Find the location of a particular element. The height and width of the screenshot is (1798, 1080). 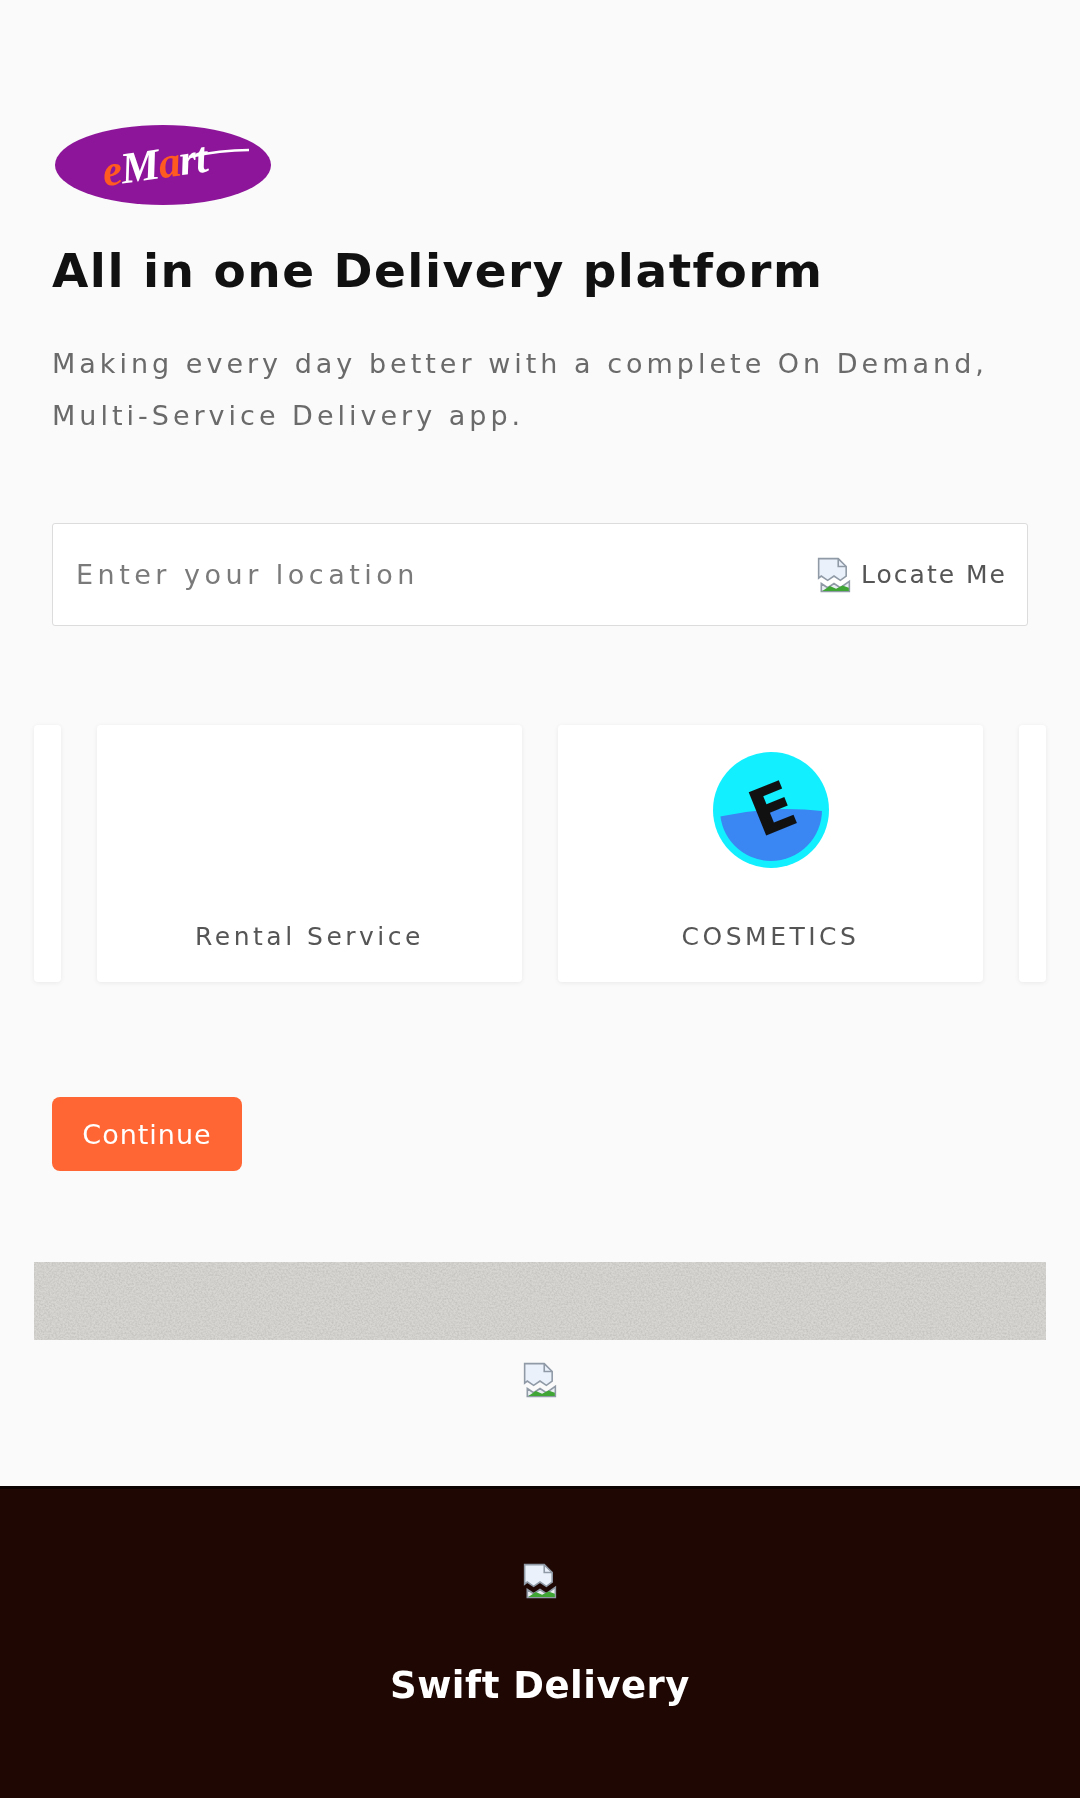

hero-title: All in one Delivery platform is located at coordinates (438, 271).